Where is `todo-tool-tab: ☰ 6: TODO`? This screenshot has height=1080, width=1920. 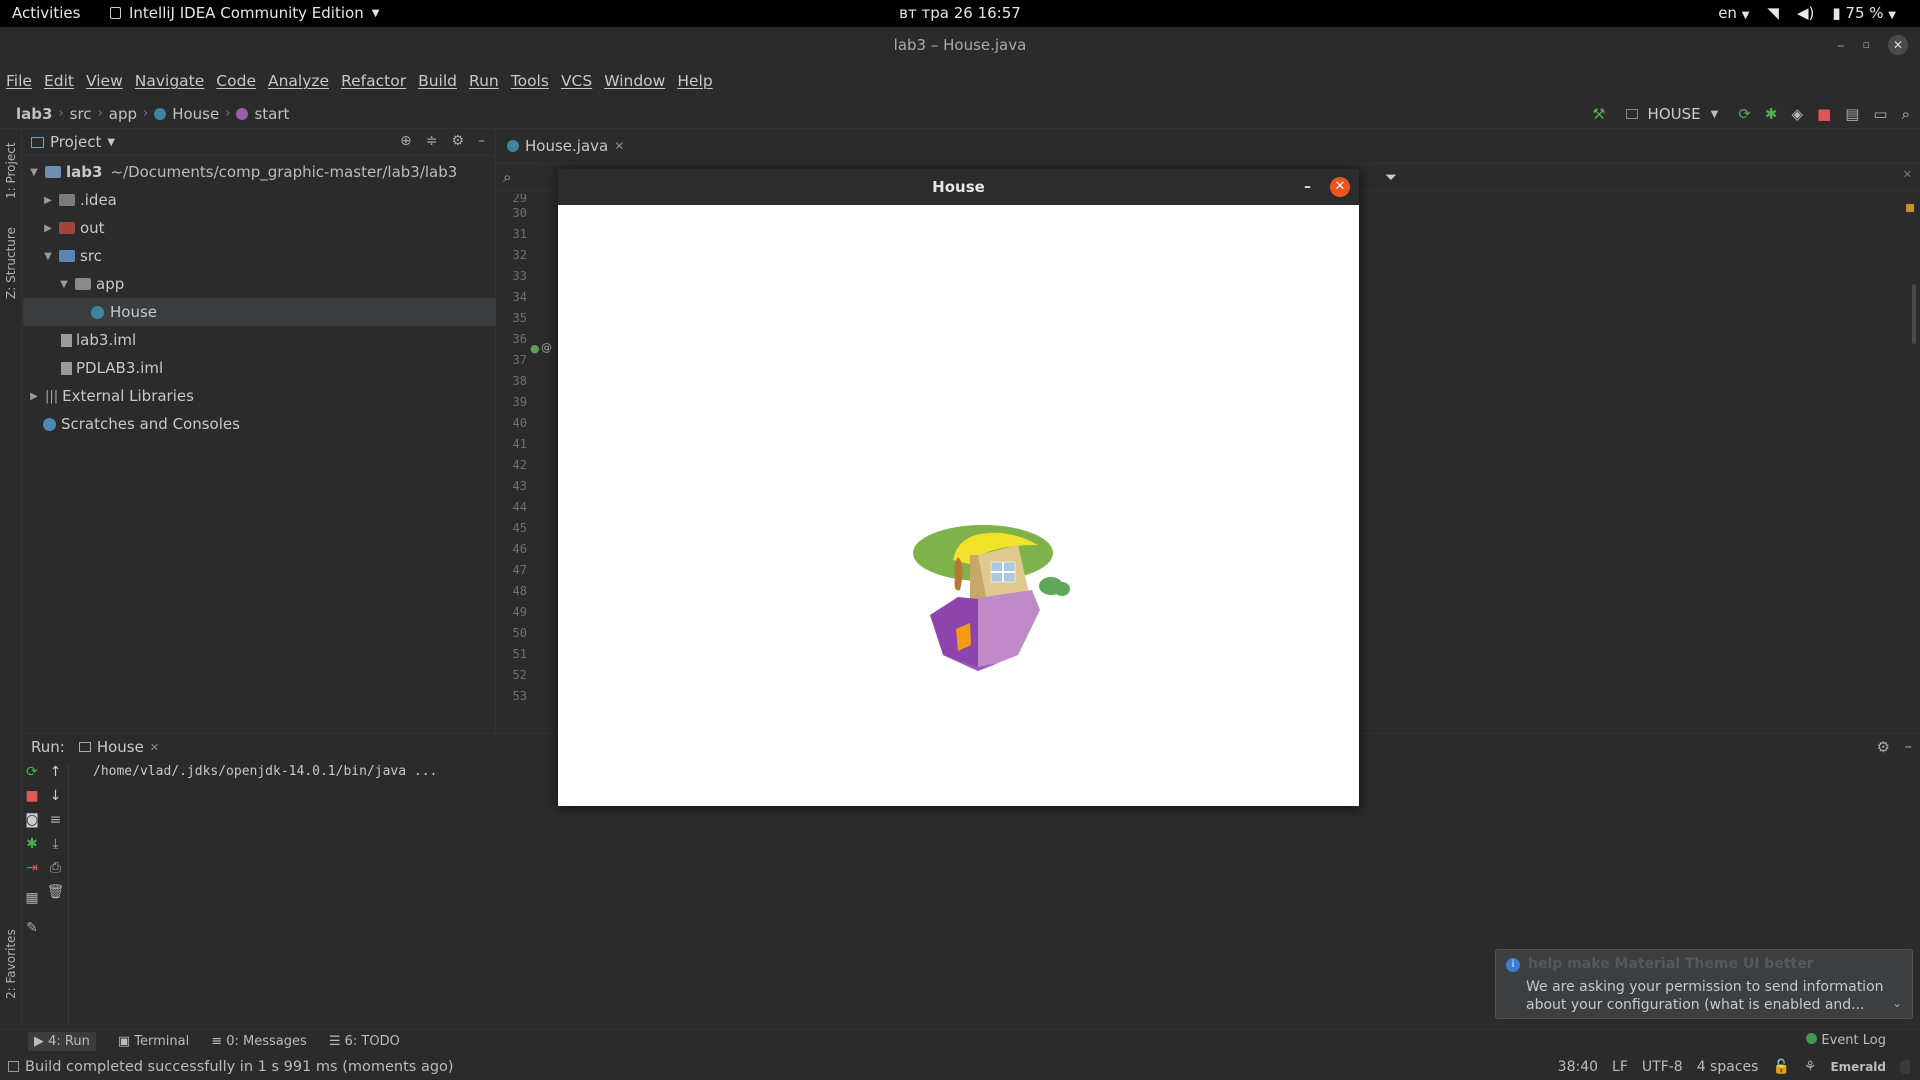 todo-tool-tab: ☰ 6: TODO is located at coordinates (364, 1041).